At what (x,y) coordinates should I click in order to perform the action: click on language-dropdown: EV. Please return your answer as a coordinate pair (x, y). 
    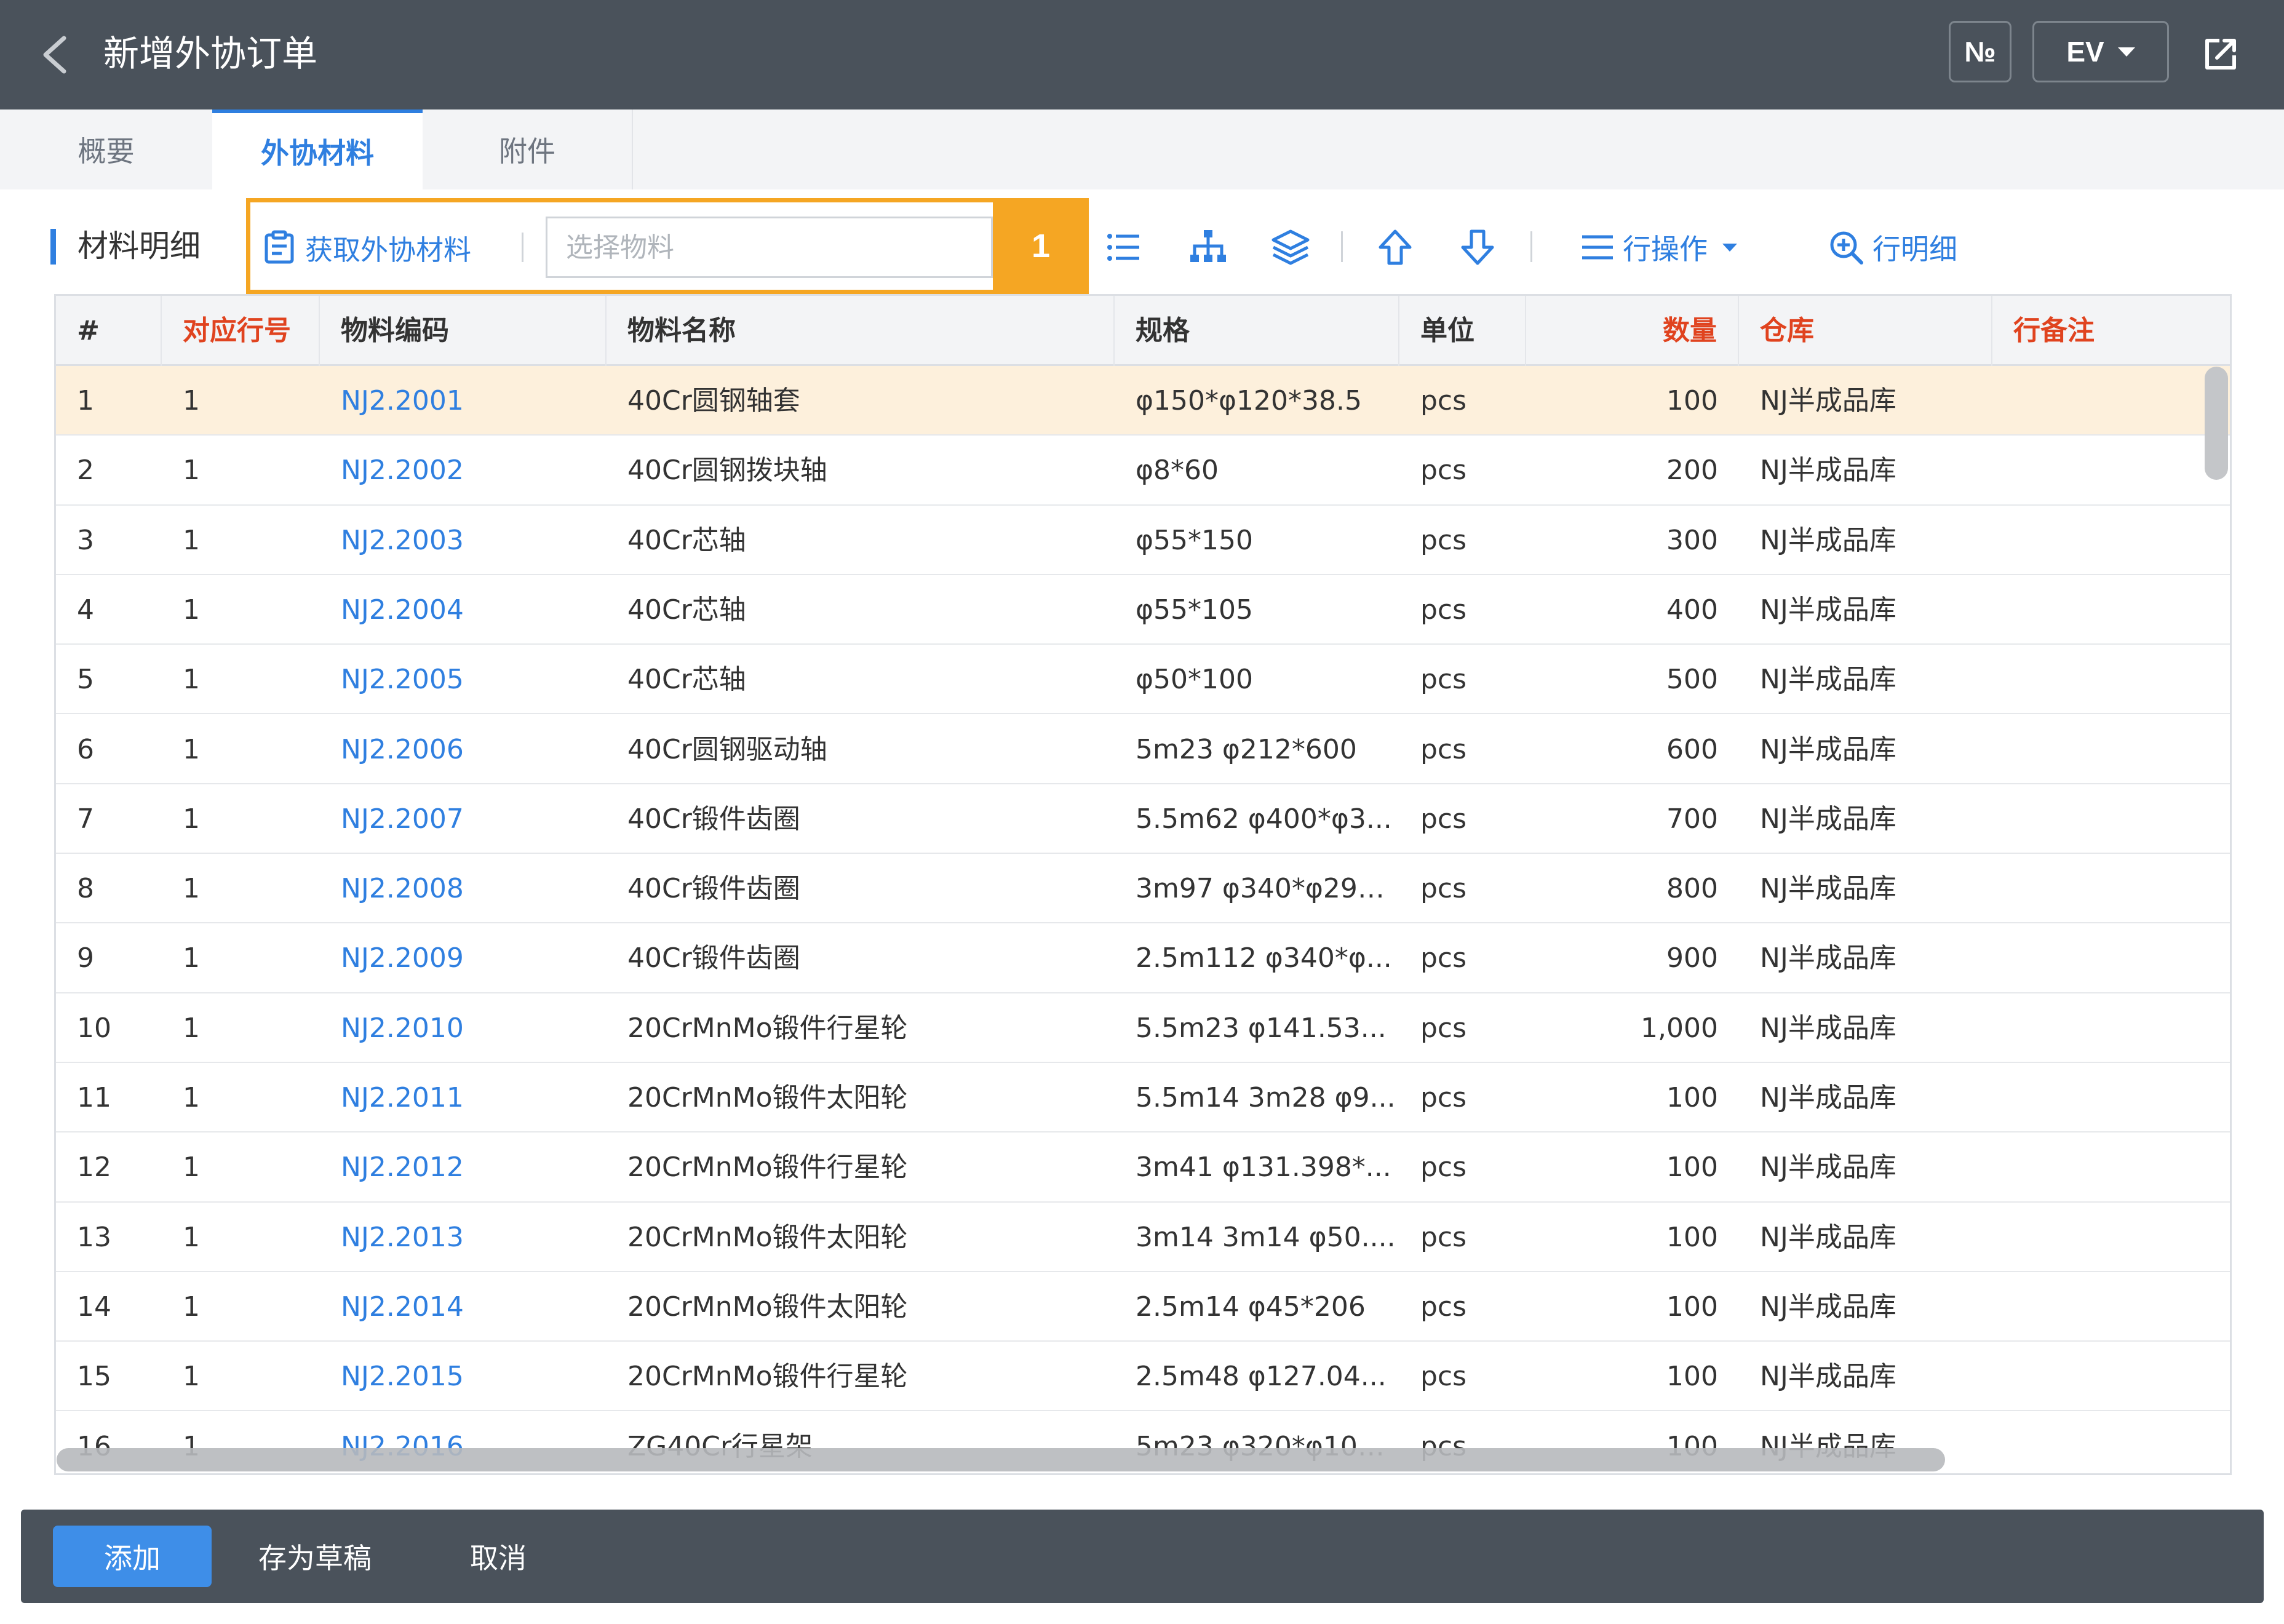
    Looking at the image, I should click on (2101, 51).